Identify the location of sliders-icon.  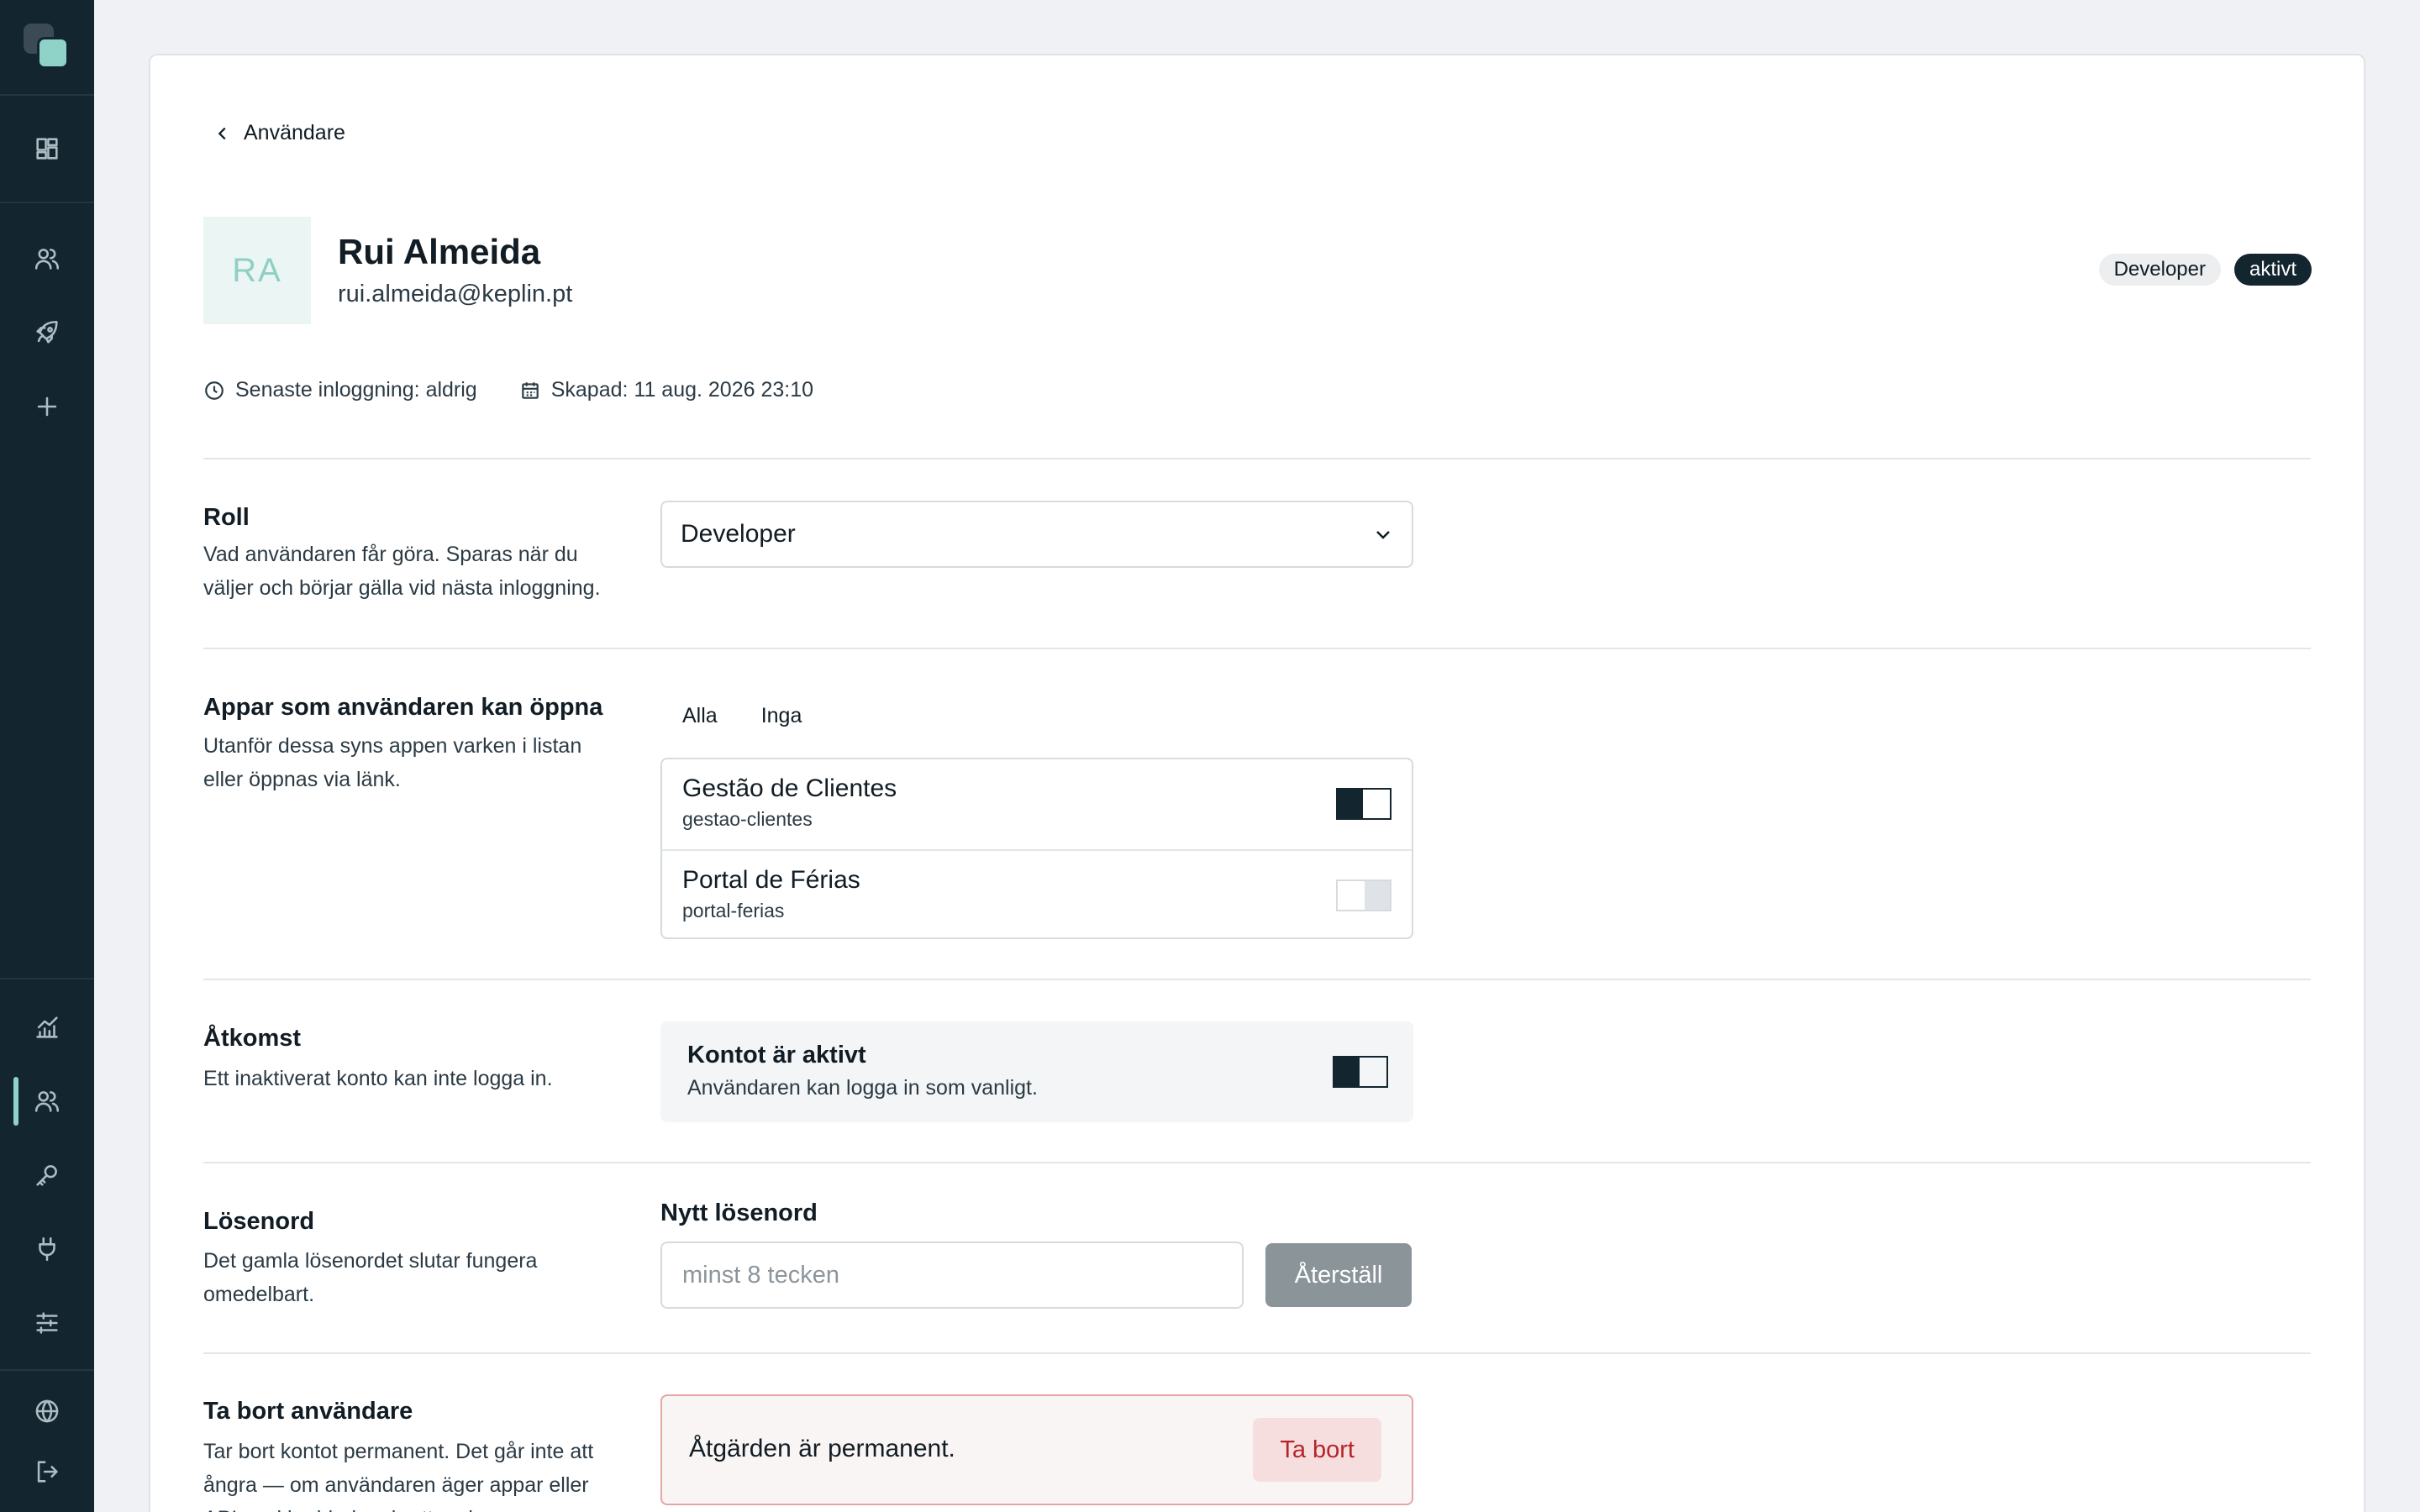
(47, 1323).